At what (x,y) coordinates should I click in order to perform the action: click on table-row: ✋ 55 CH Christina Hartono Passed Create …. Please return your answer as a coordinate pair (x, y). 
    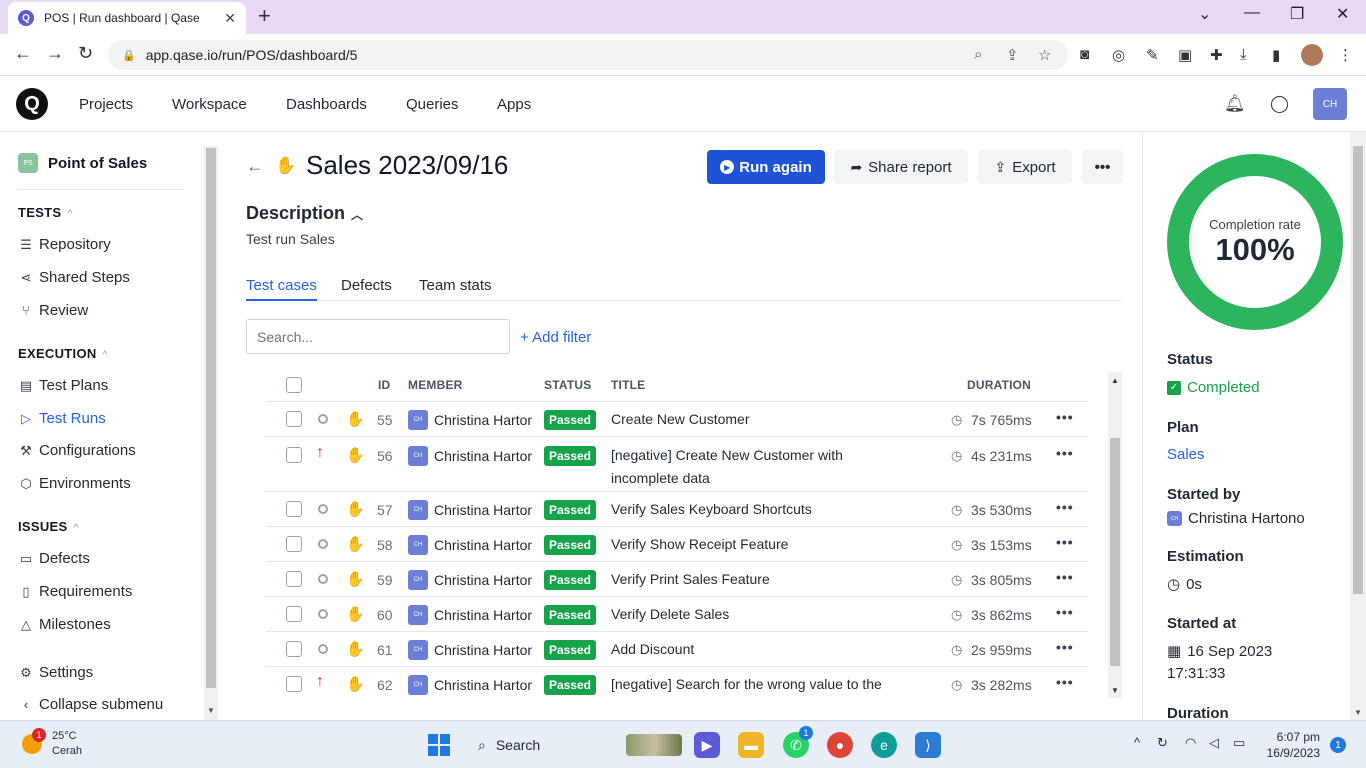
    Looking at the image, I should click on (677, 419).